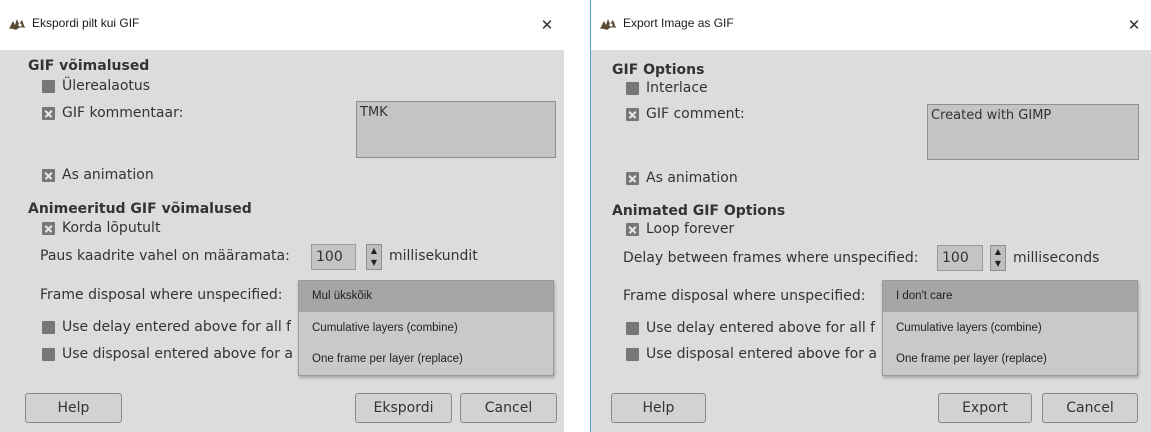  What do you see at coordinates (695, 114) in the screenshot?
I see `gif-comment-label: GIF comment:` at bounding box center [695, 114].